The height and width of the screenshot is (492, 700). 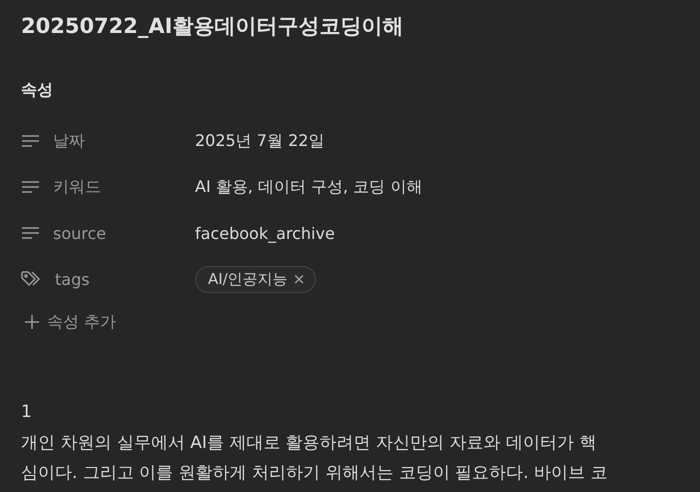 I want to click on property-value: facebook_archive, so click(x=265, y=233).